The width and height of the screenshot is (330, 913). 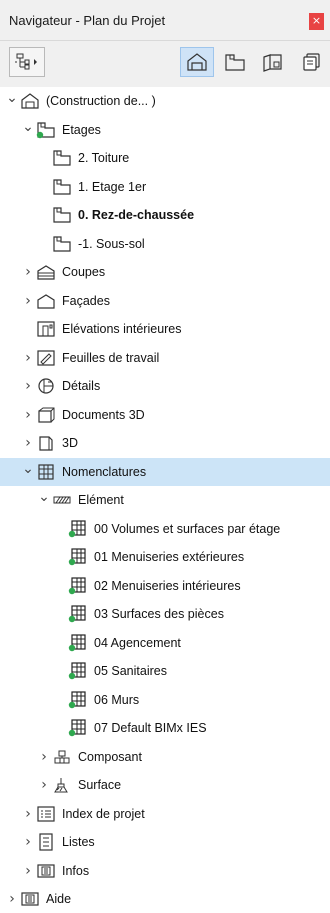 I want to click on layout-book-button, so click(x=273, y=62).